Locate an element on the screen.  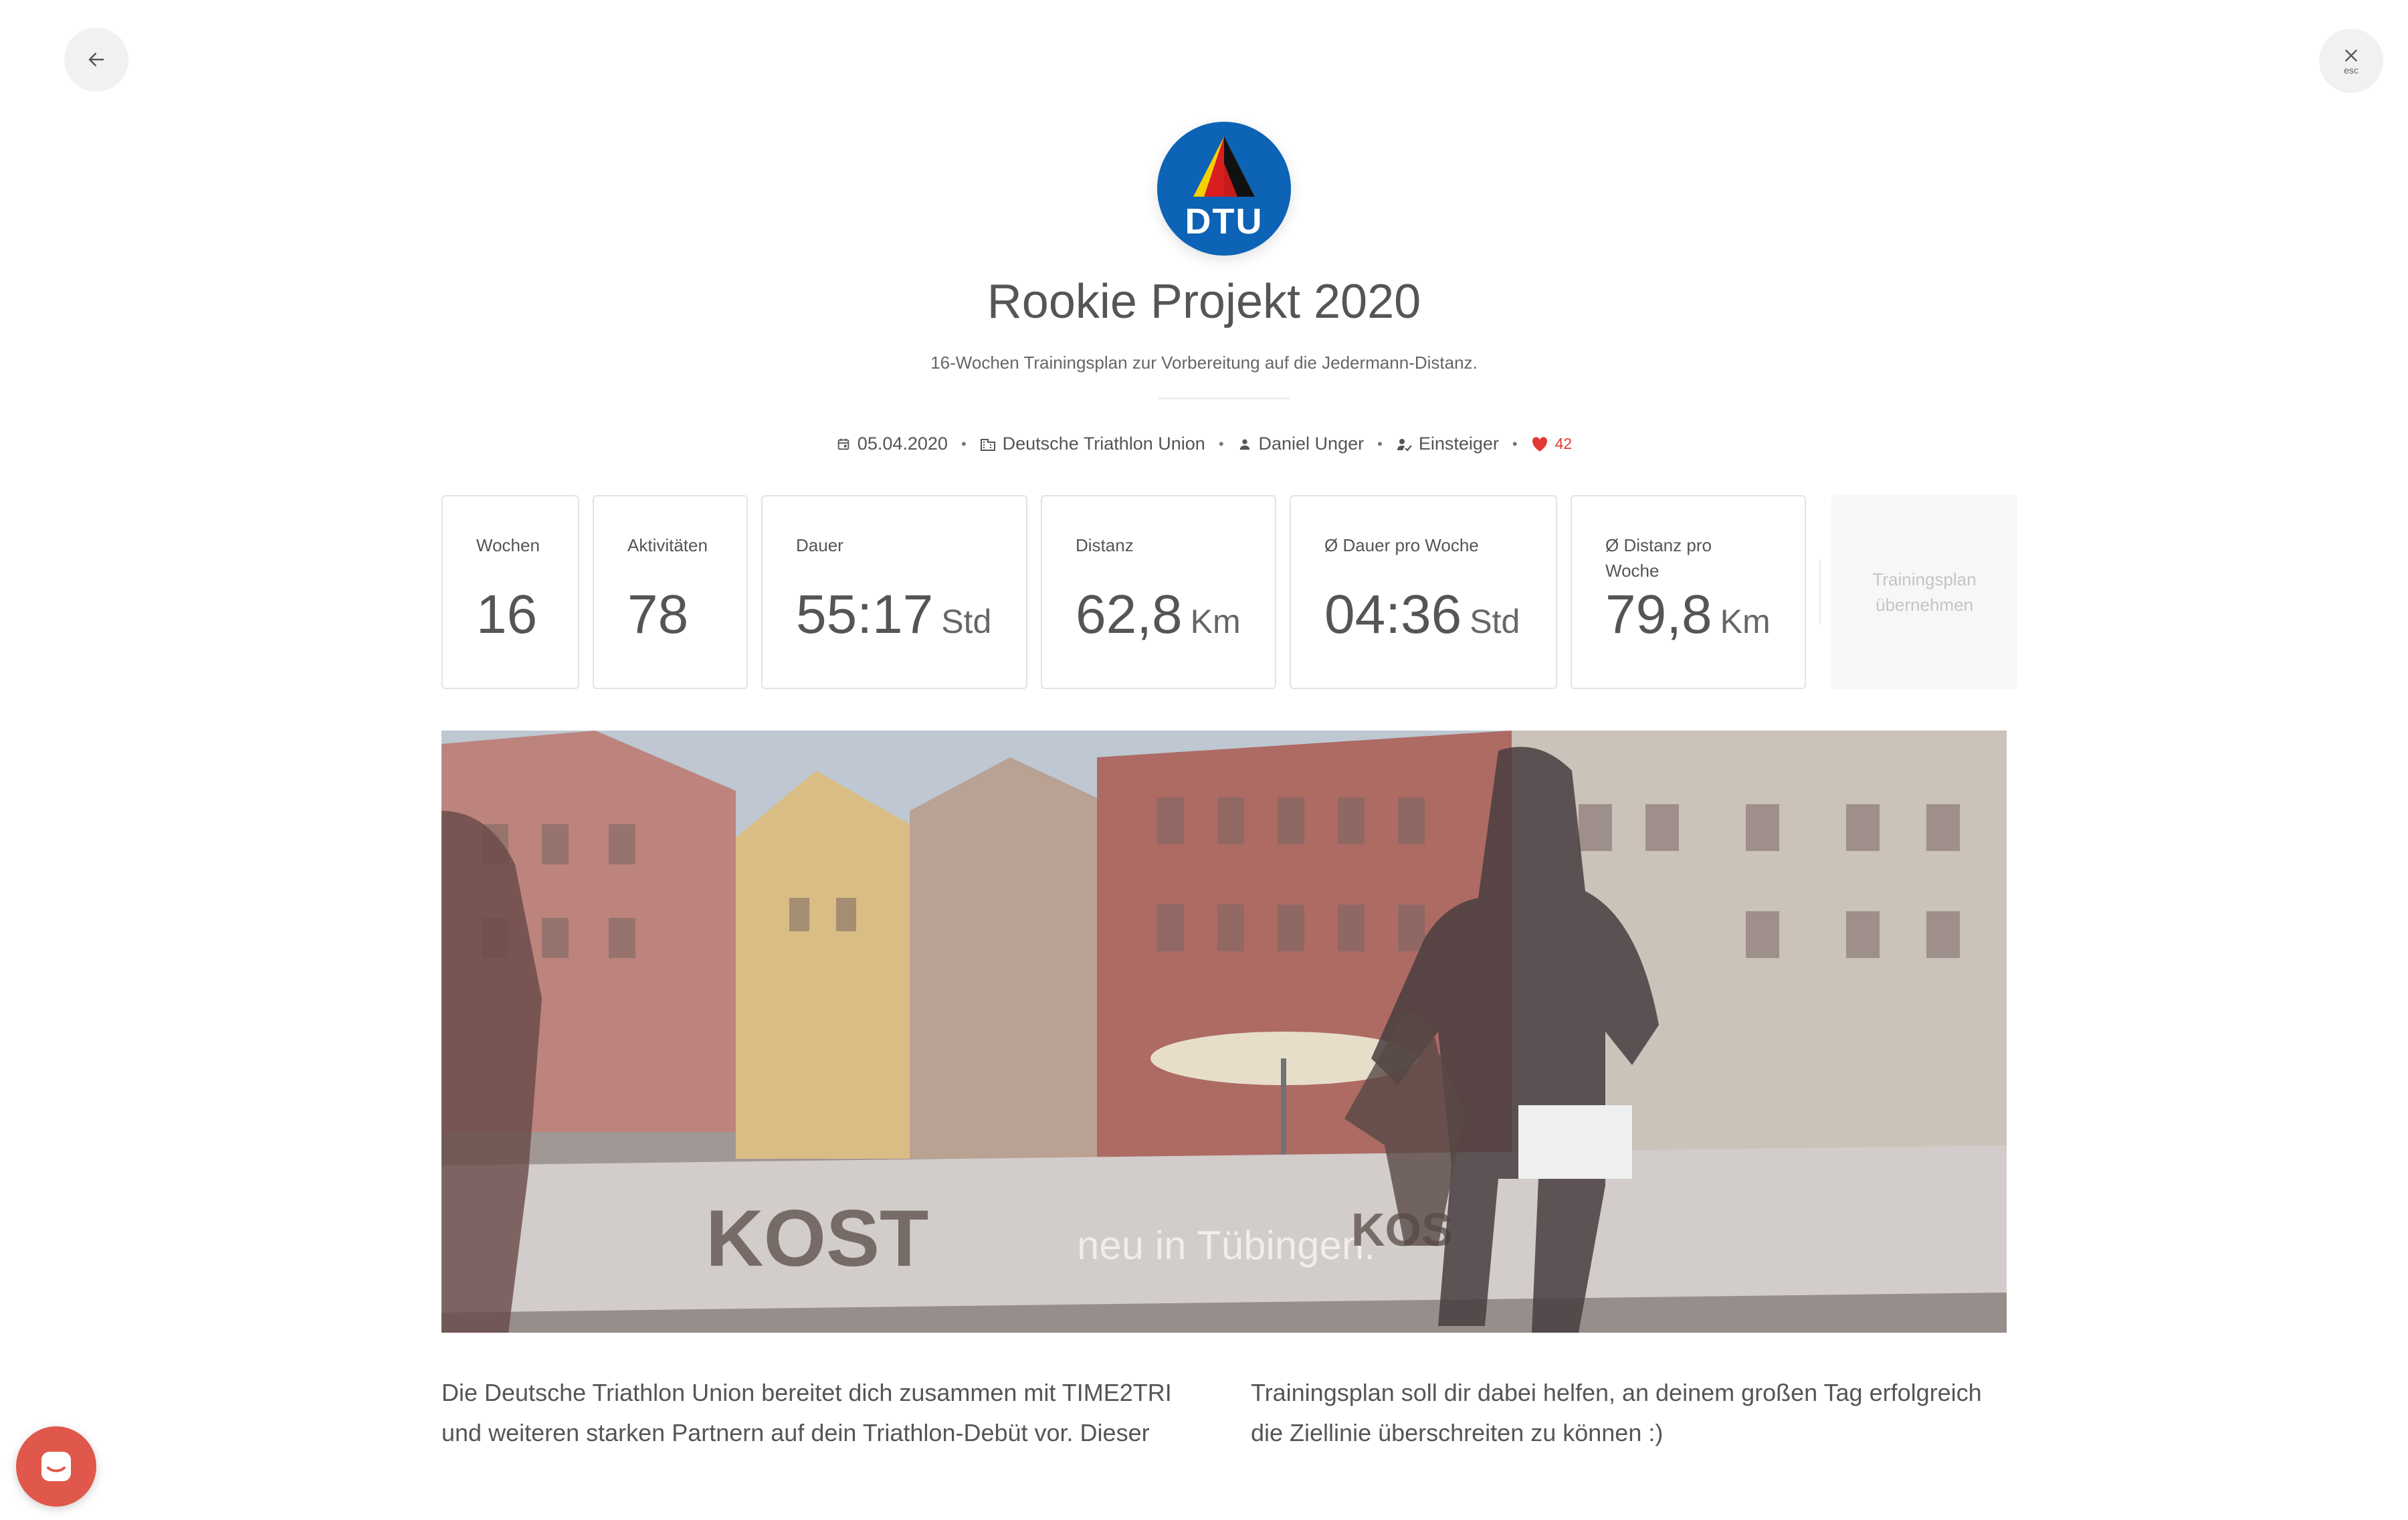
stat-activities: Aktivitäten 78 is located at coordinates (670, 592).